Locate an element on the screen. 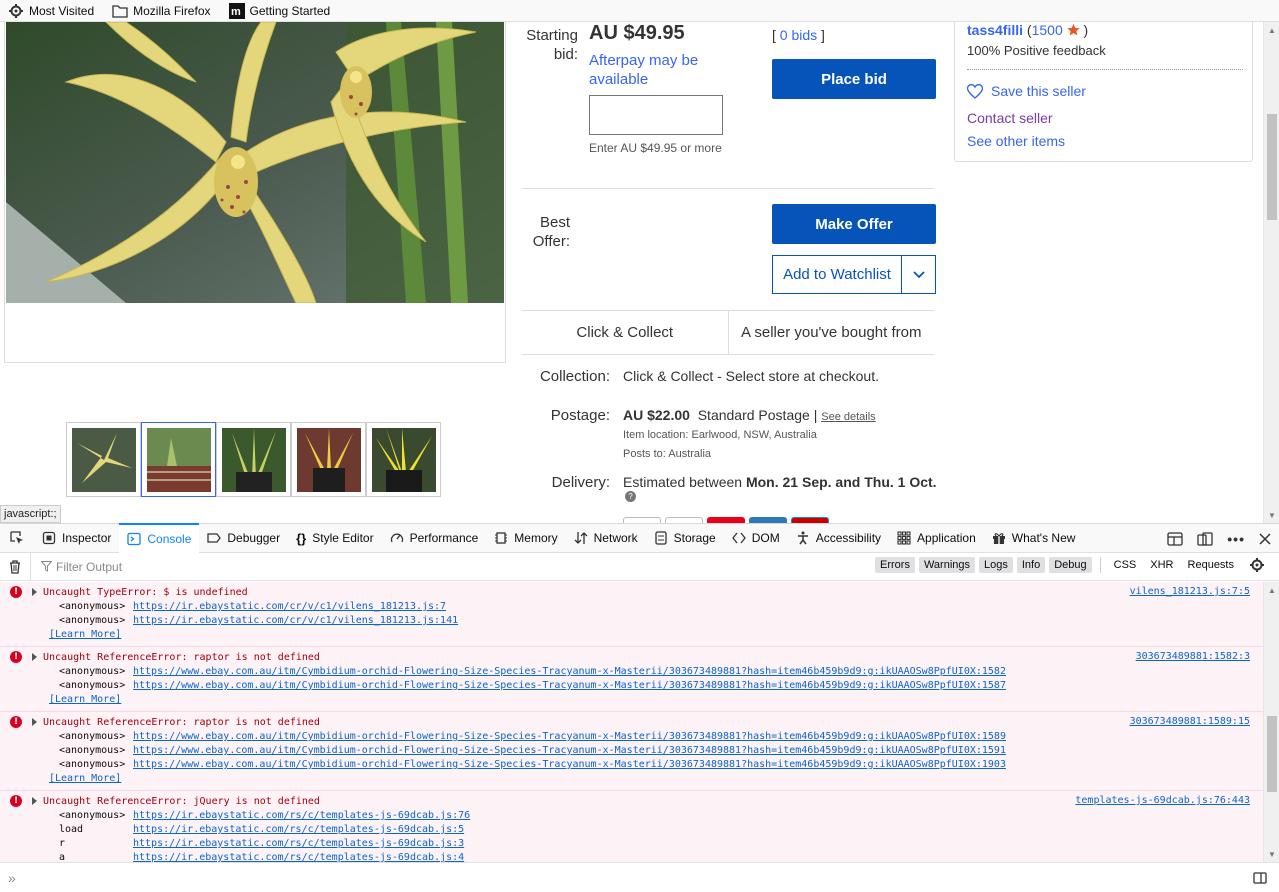 Image resolution: width=1279 pixels, height=892 pixels. filter-errors: Errors is located at coordinates (895, 565).